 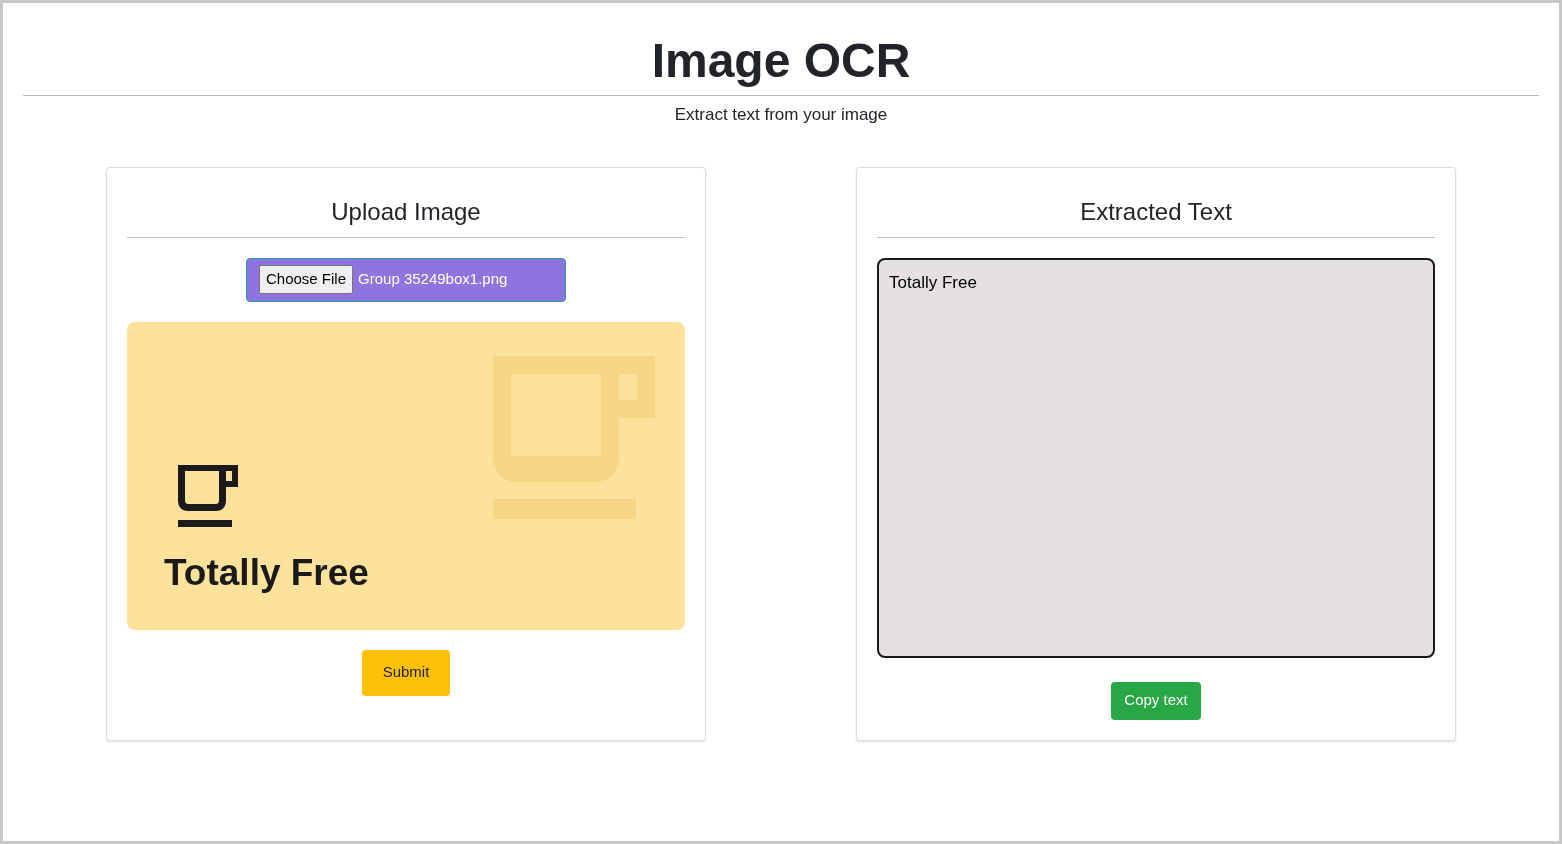 I want to click on card-title: Upload Image, so click(x=406, y=211).